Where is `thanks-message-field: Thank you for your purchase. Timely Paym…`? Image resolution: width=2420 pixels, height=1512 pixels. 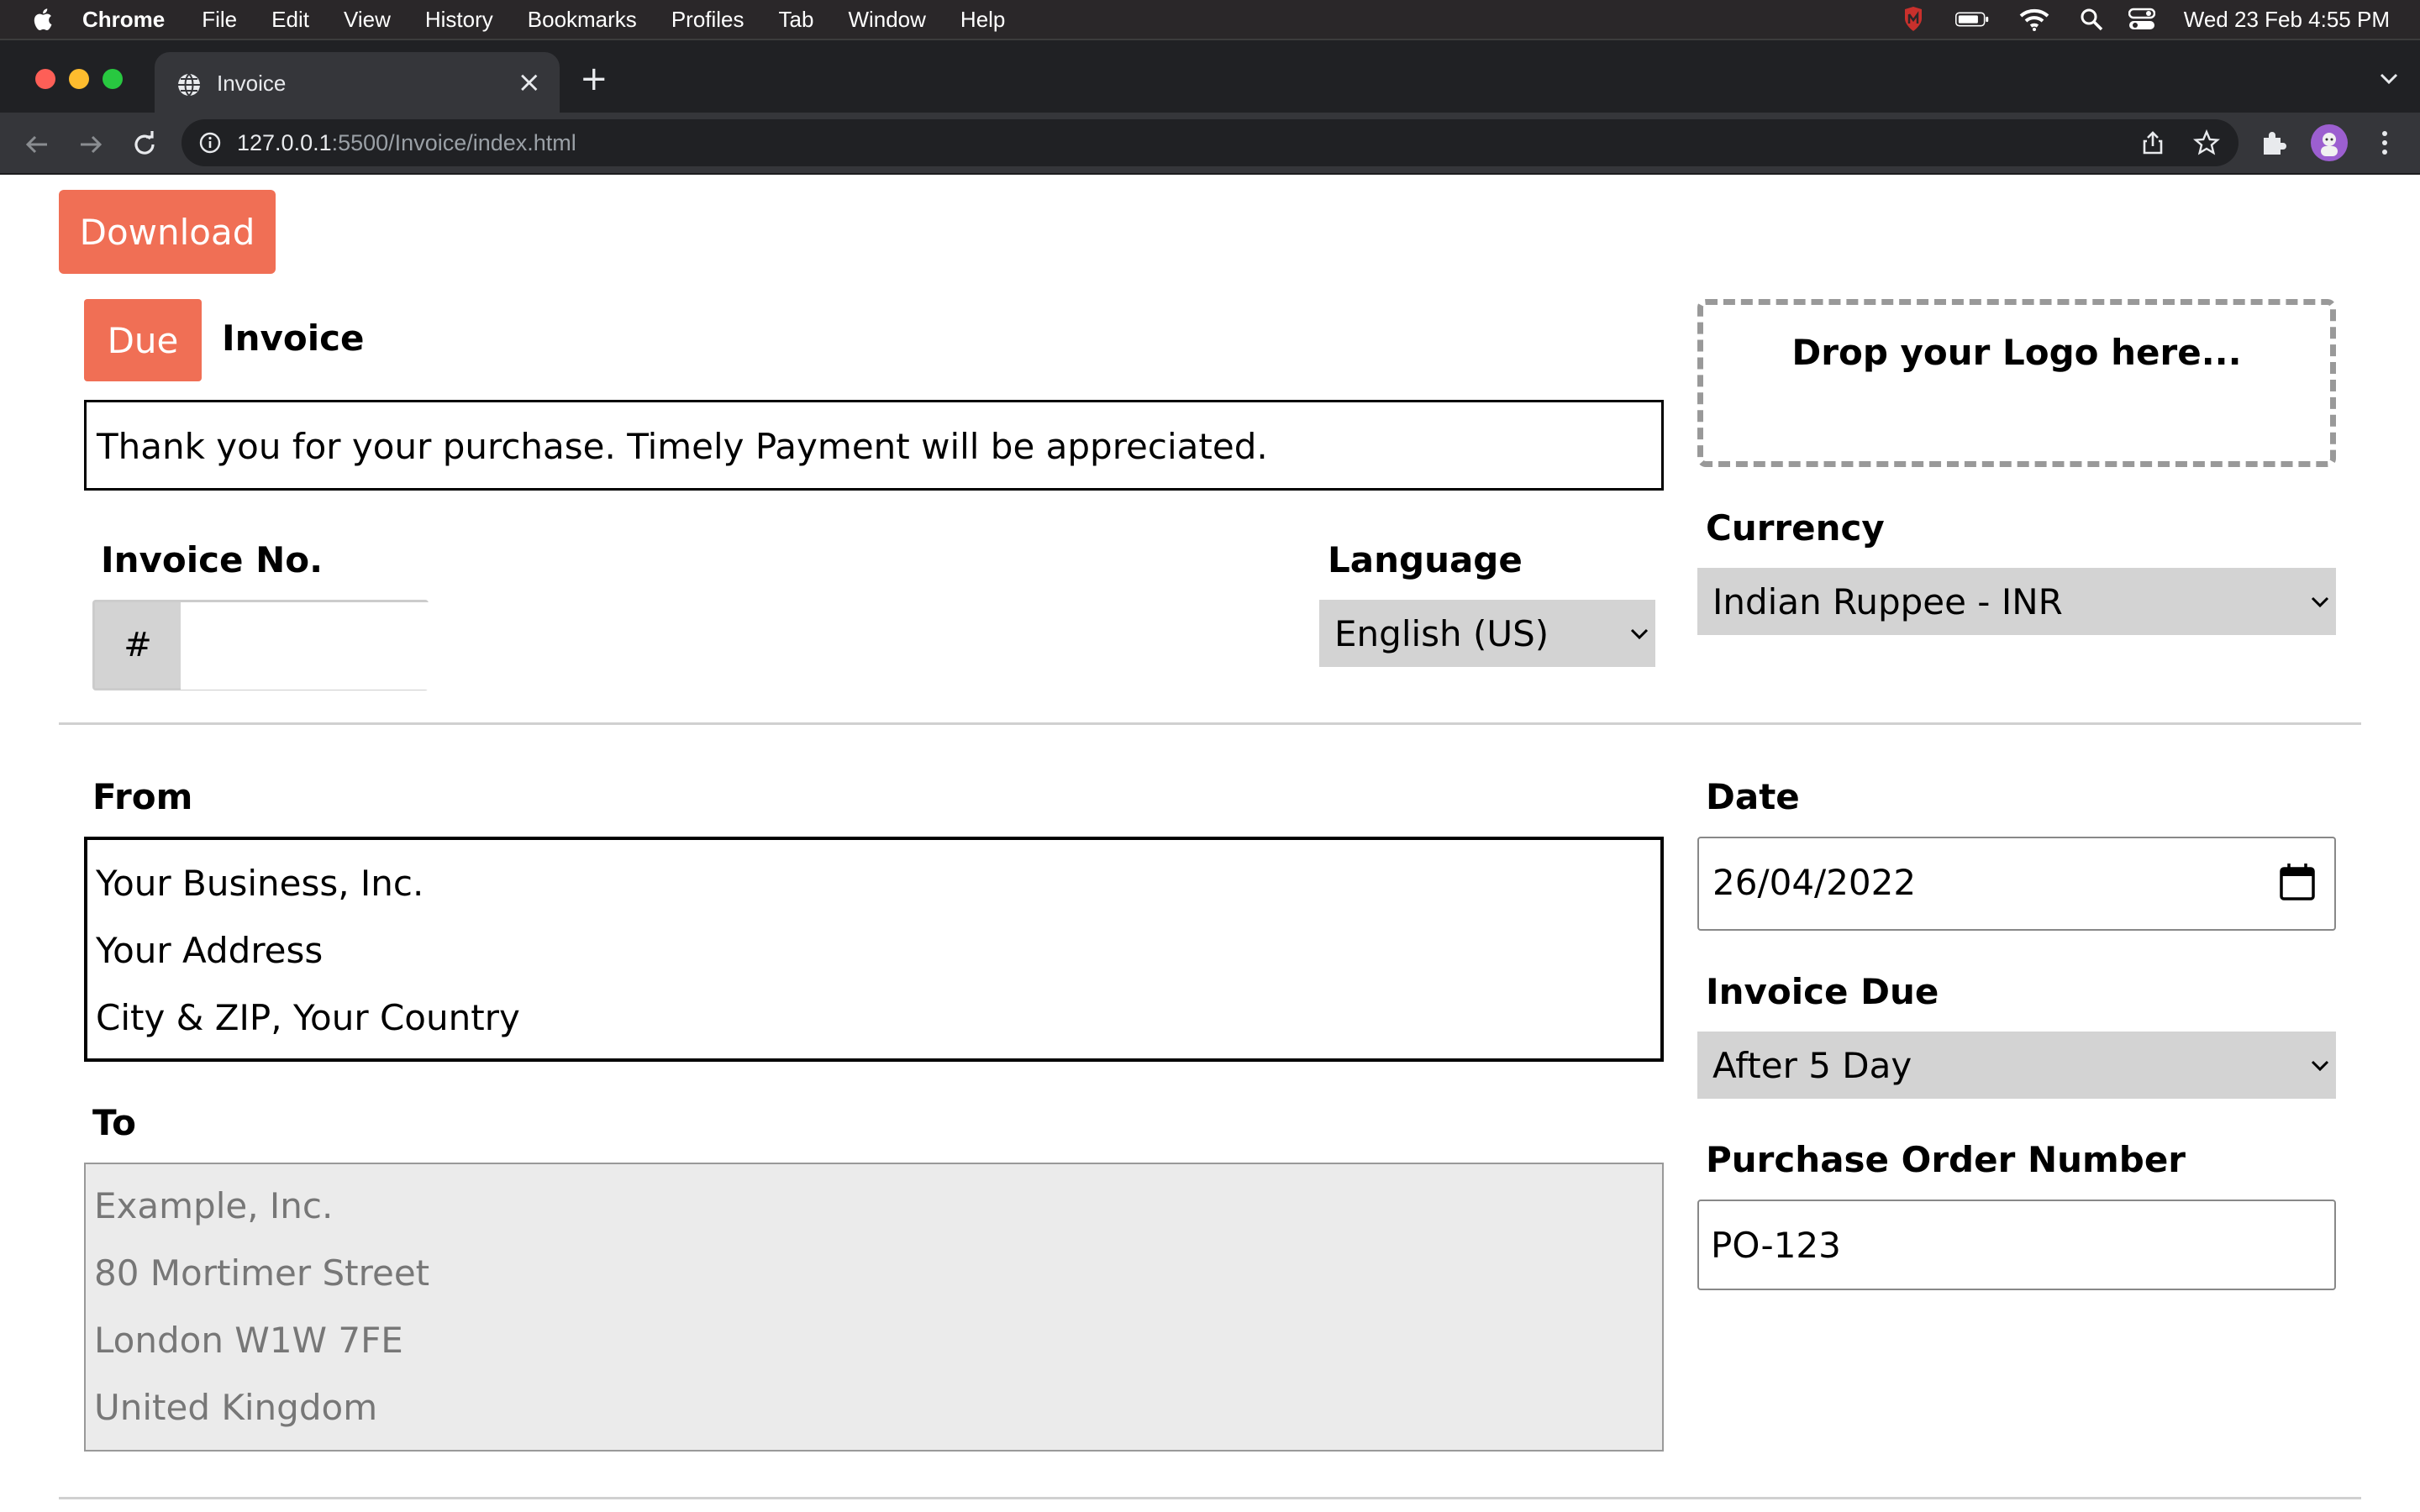 thanks-message-field: Thank you for your purchase. Timely Paym… is located at coordinates (874, 445).